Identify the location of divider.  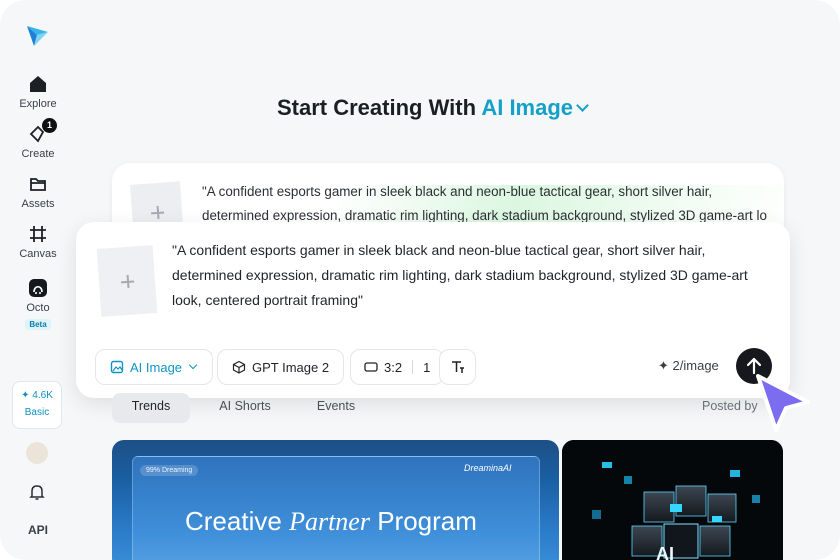
(413, 367).